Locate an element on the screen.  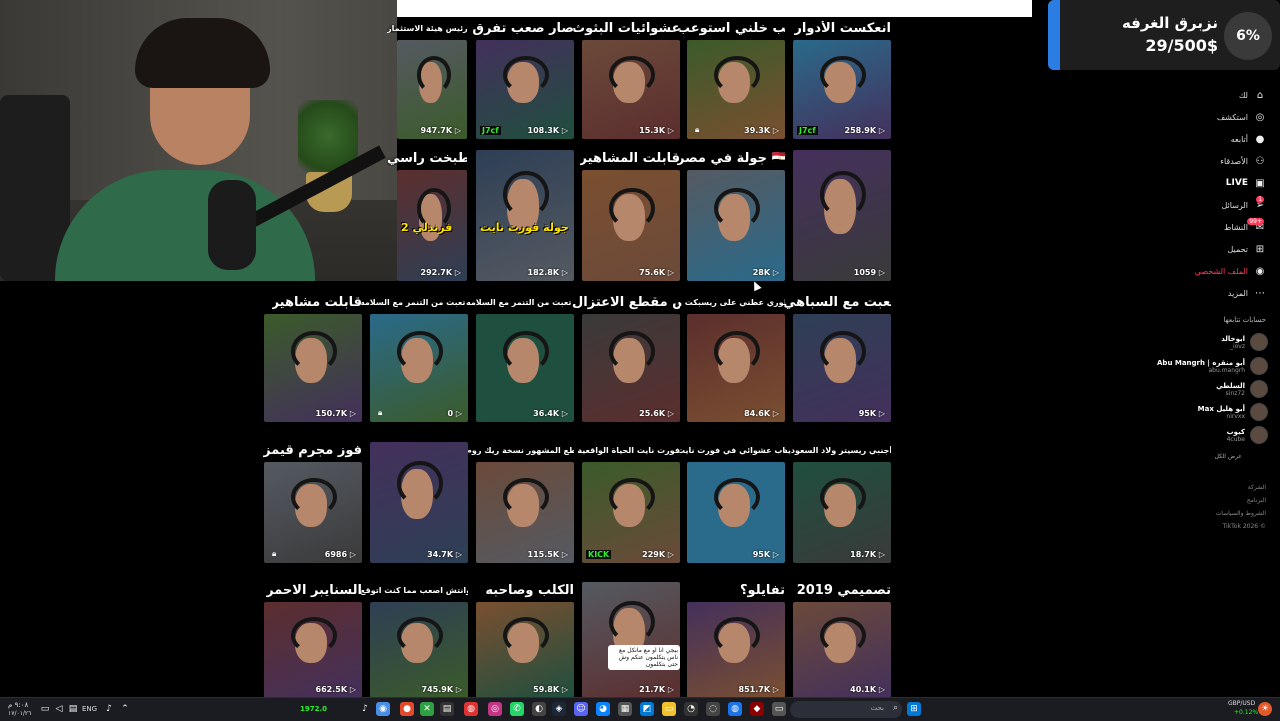
footer-link: البرنامج is located at coordinates (1256, 500).